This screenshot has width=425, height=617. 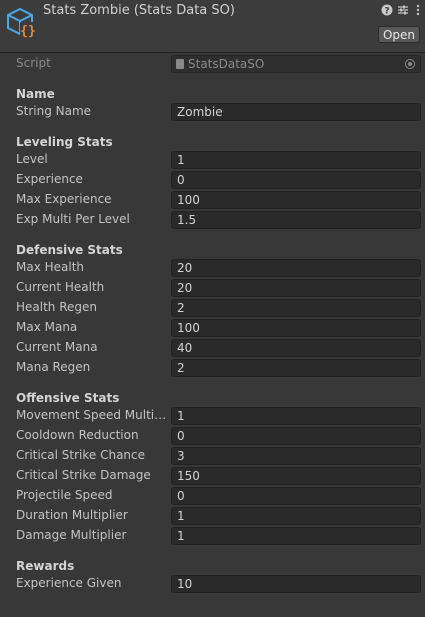 What do you see at coordinates (72, 515) in the screenshot?
I see `duration-multiplier-label: Duration Multiplier` at bounding box center [72, 515].